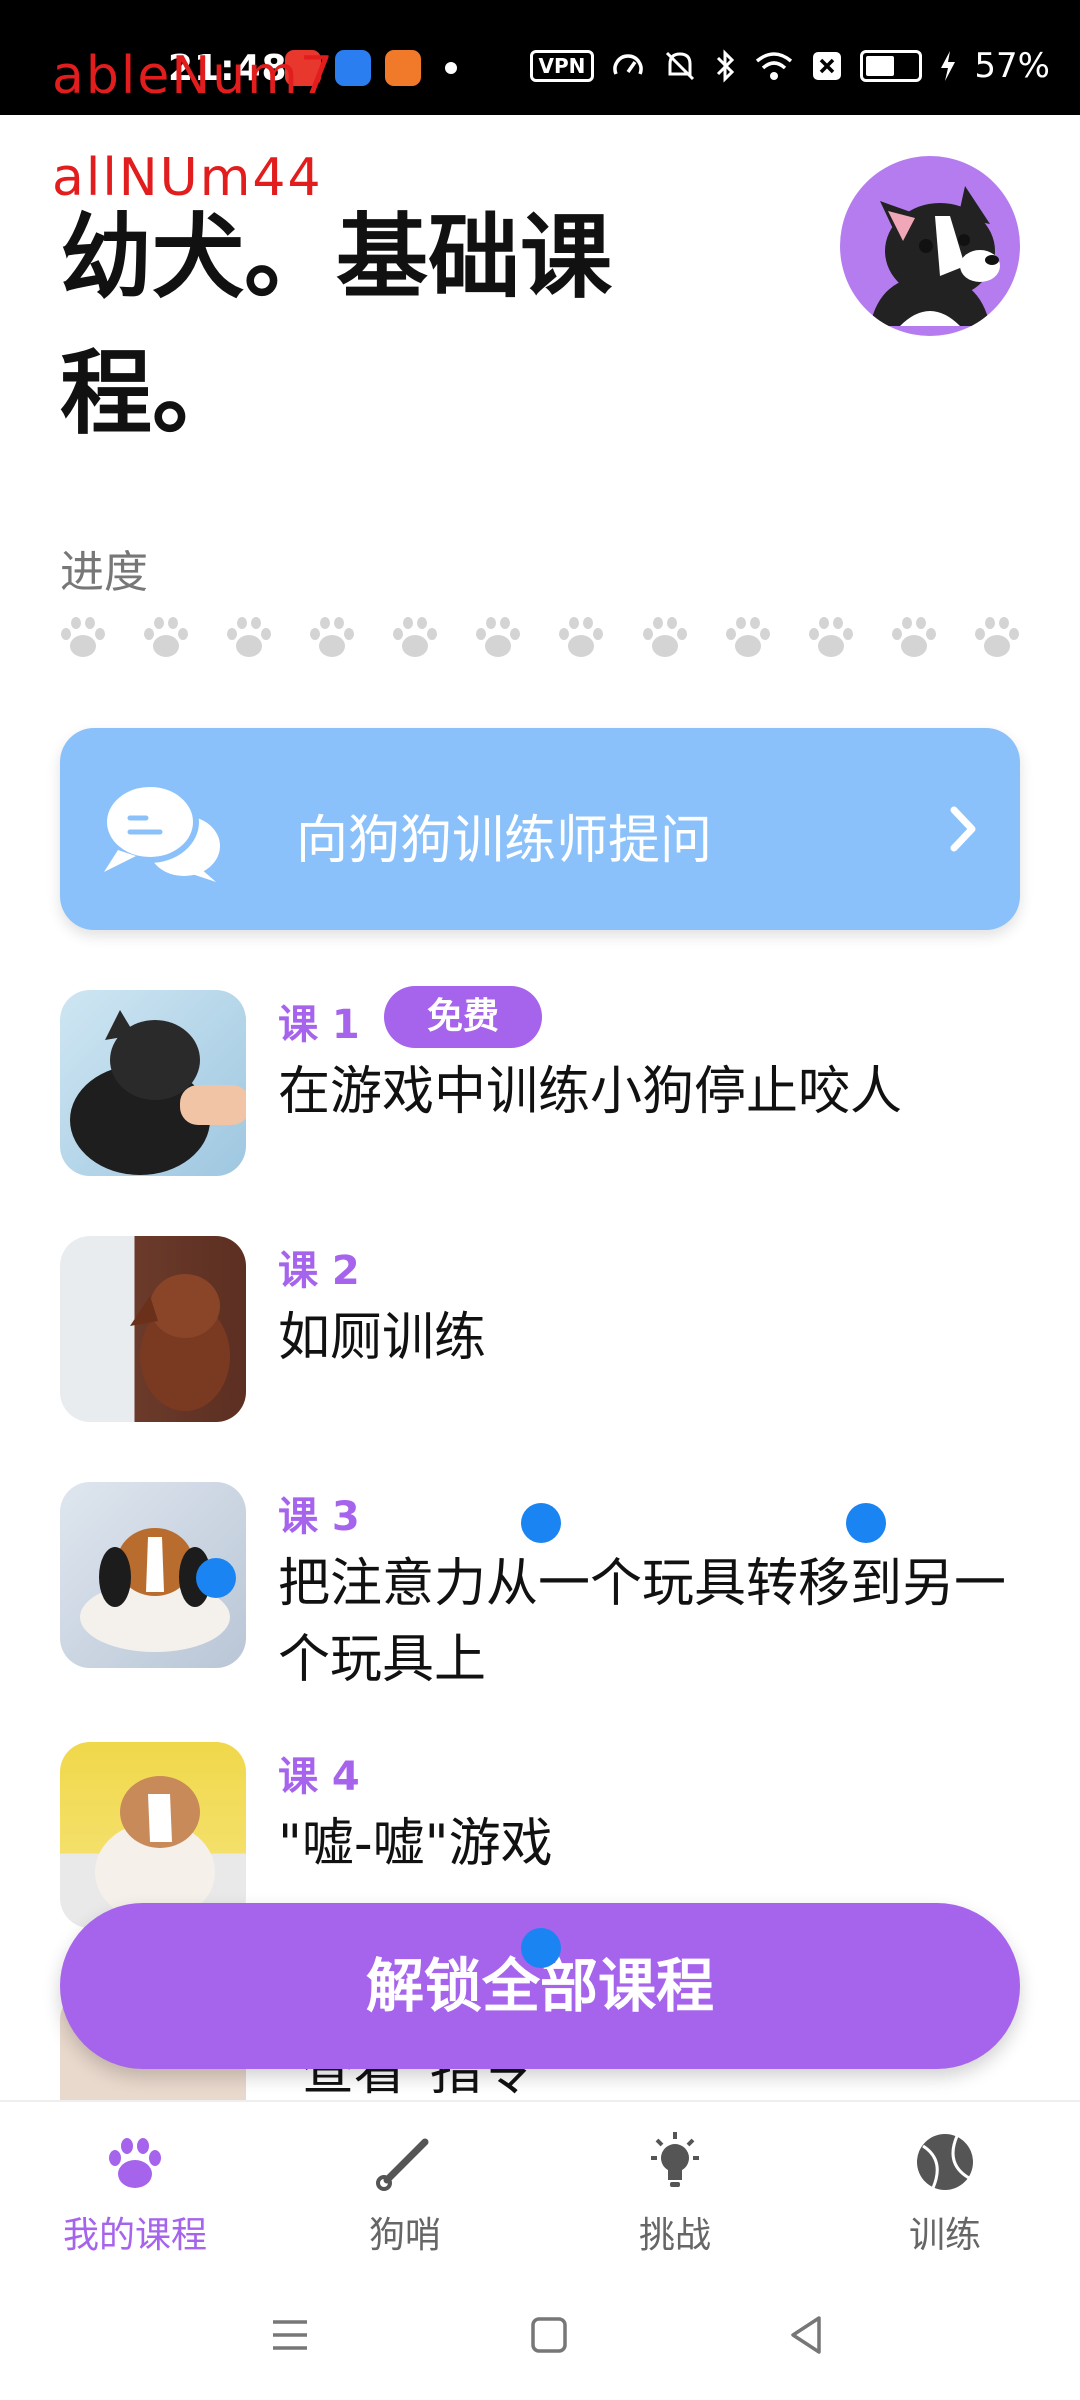  Describe the element at coordinates (104, 572) in the screenshot. I see `progress-label: 进度` at that location.